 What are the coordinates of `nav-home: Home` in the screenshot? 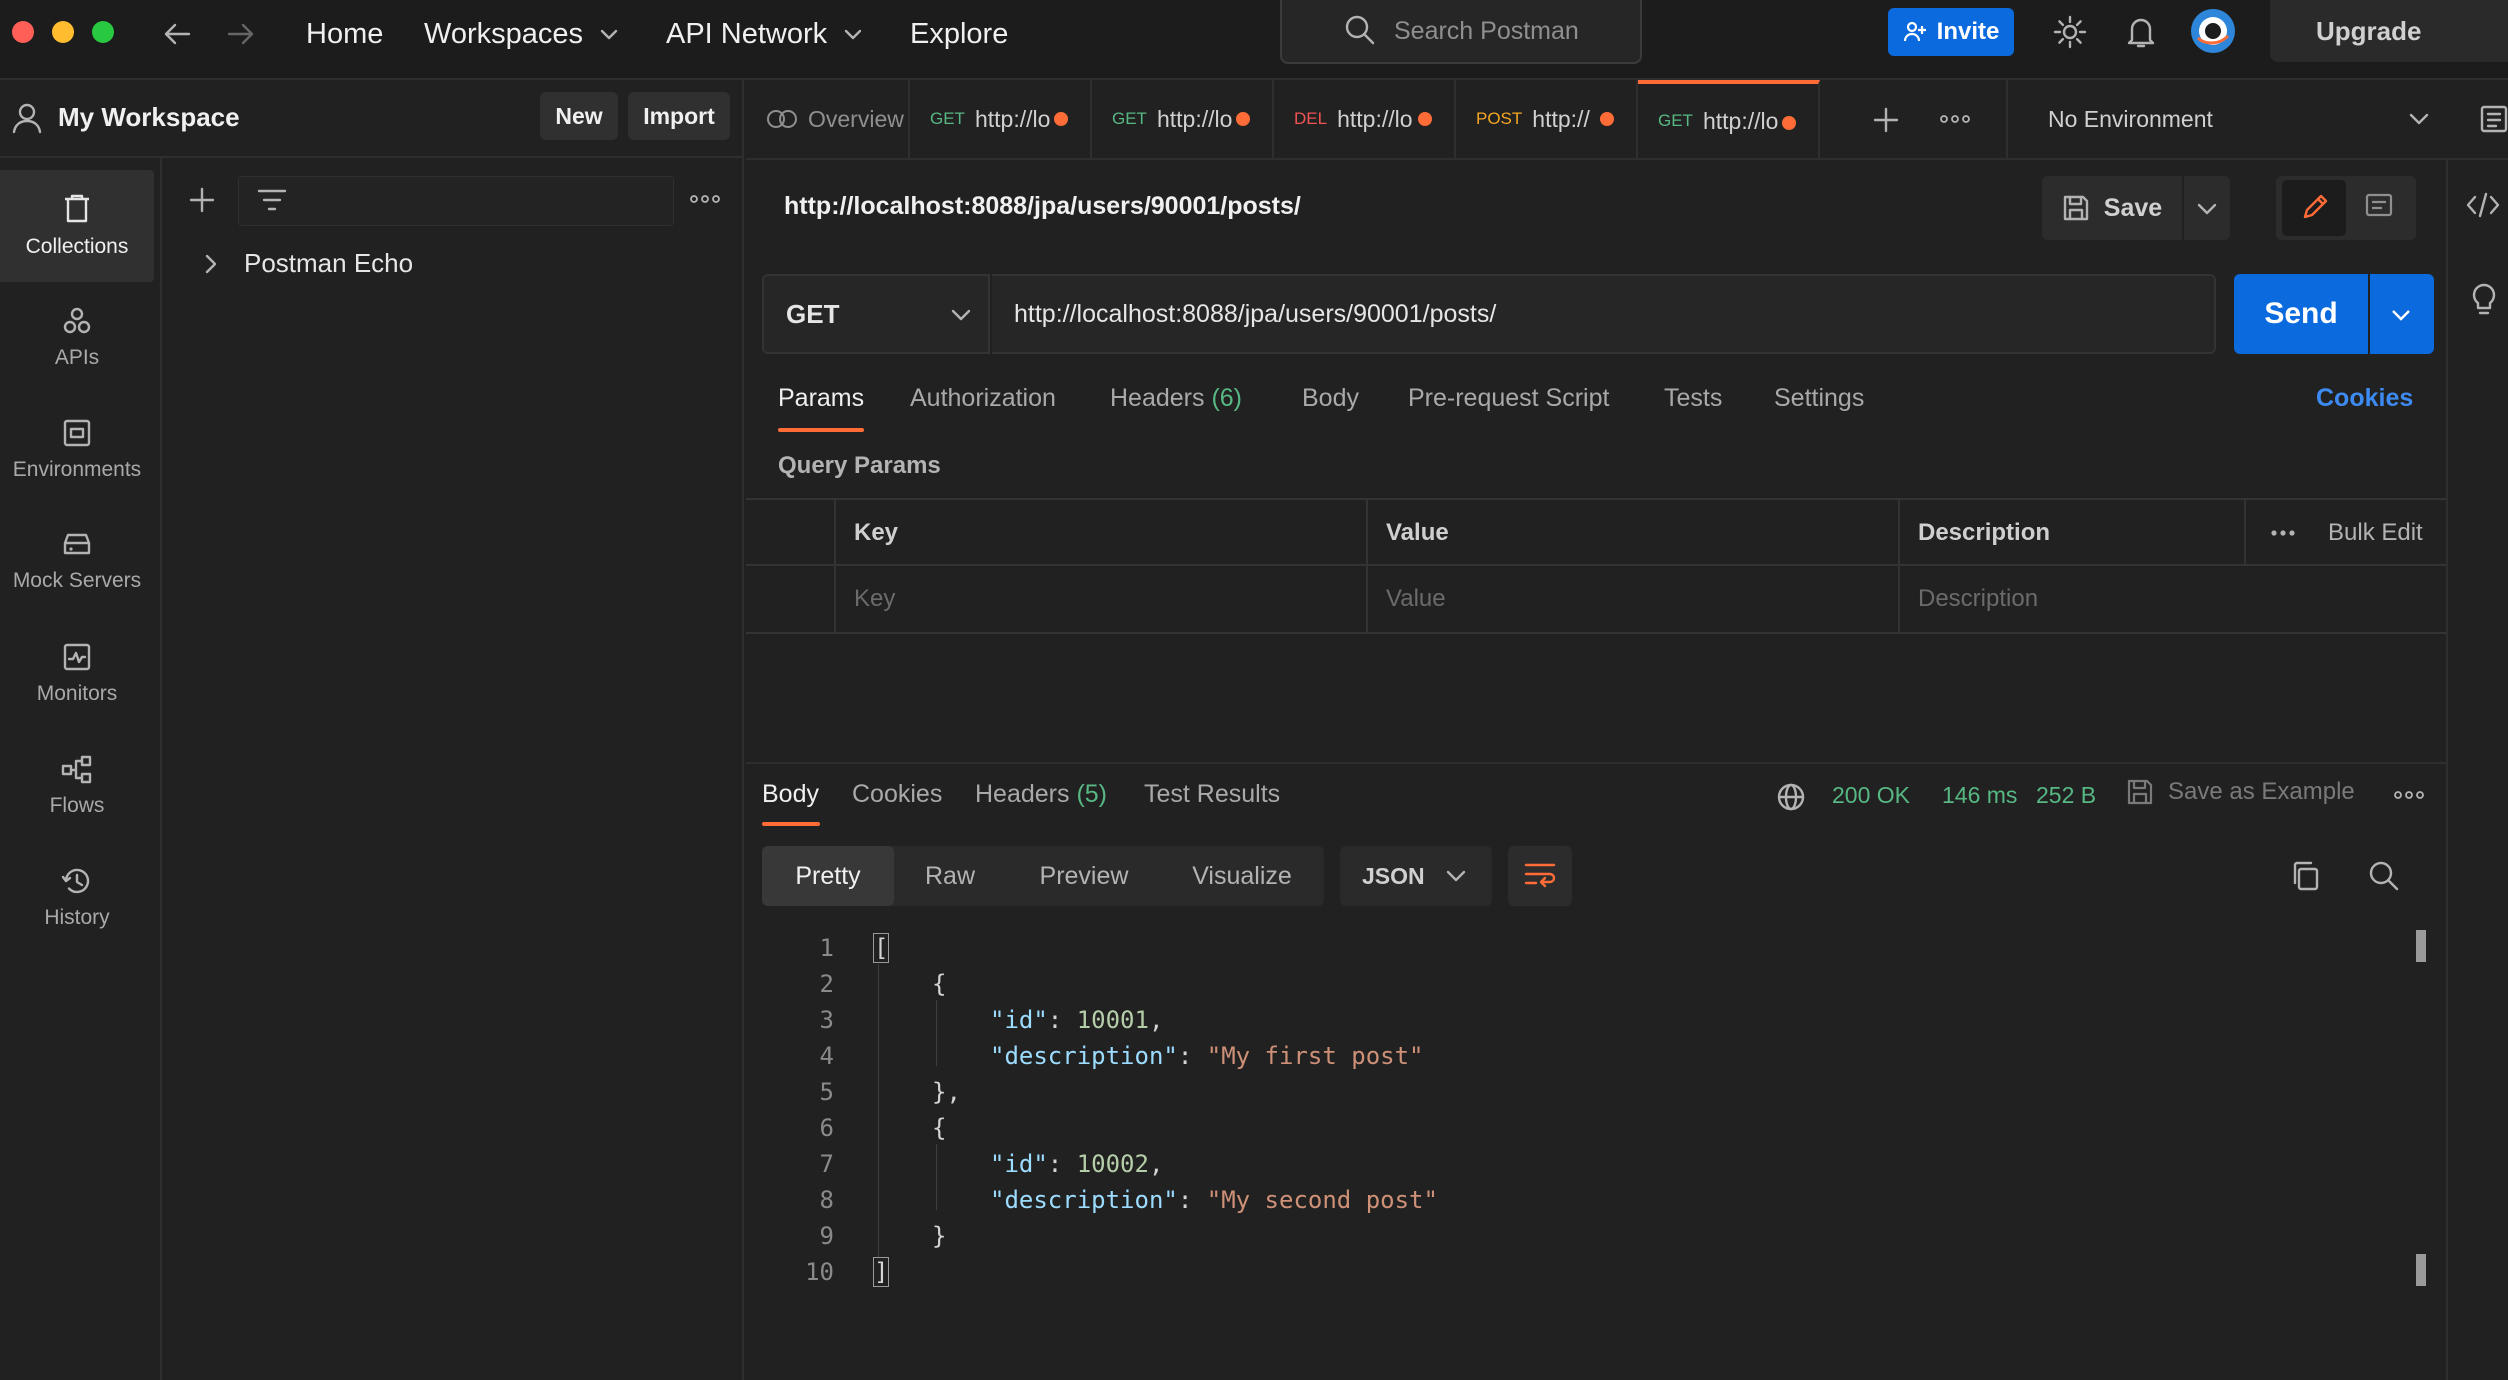 It's located at (344, 34).